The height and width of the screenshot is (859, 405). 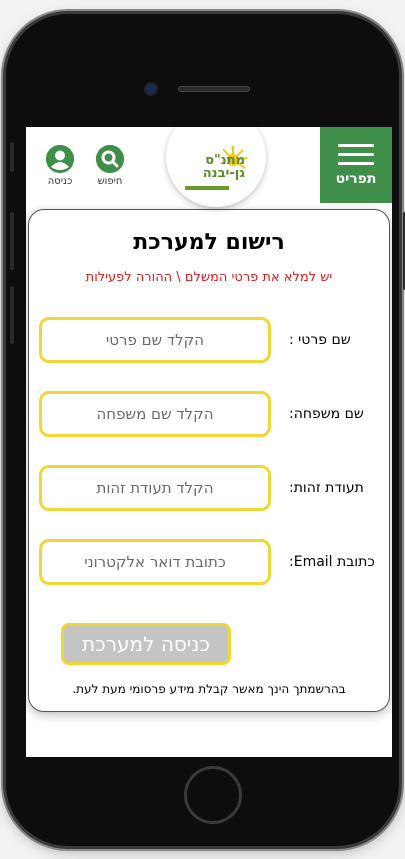 What do you see at coordinates (60, 159) in the screenshot?
I see `user-icon` at bounding box center [60, 159].